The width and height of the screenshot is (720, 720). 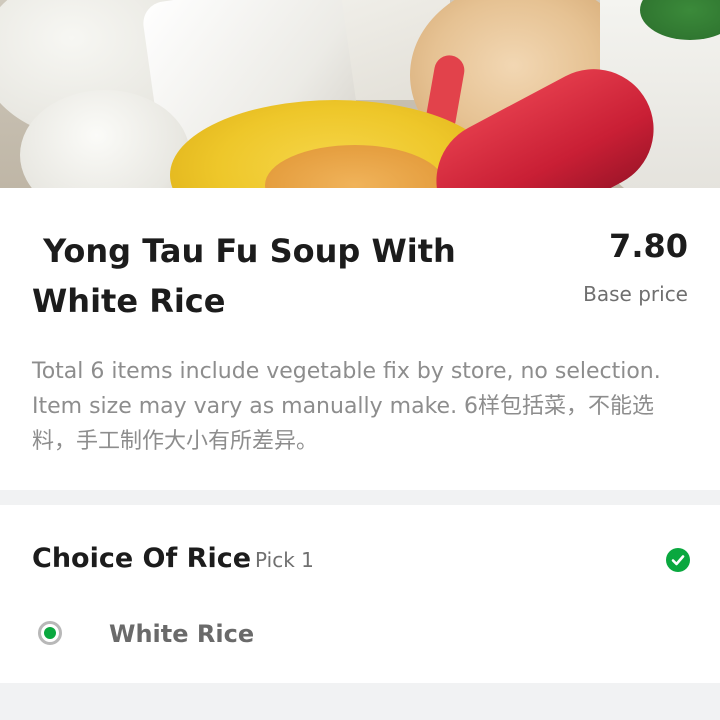 I want to click on option-group-rule: Pick 1, so click(x=284, y=560).